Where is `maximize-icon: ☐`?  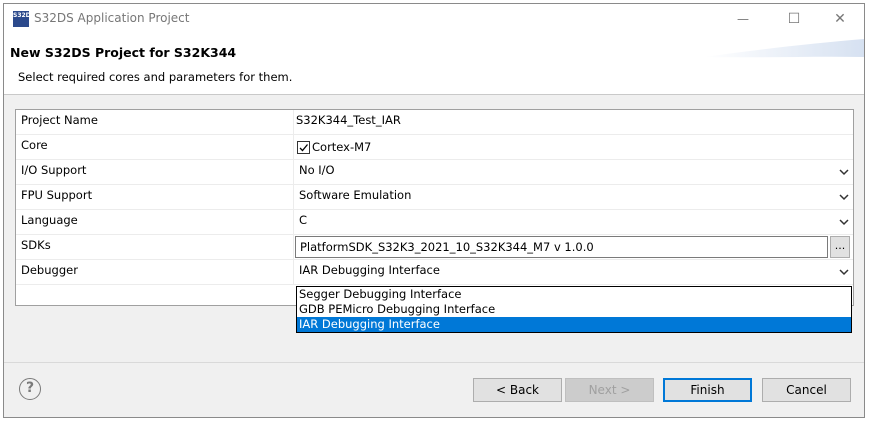 maximize-icon: ☐ is located at coordinates (794, 19).